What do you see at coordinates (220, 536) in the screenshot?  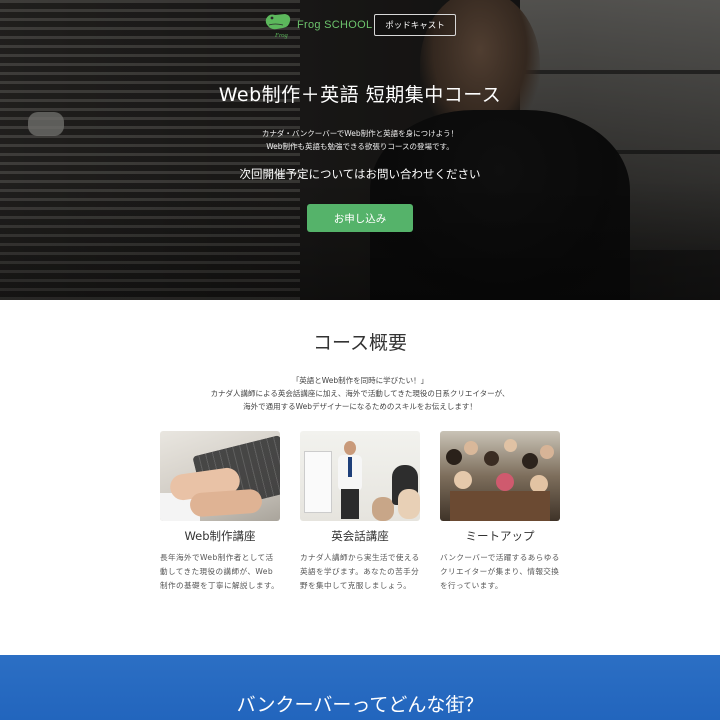 I see `card-title: Web制作講座` at bounding box center [220, 536].